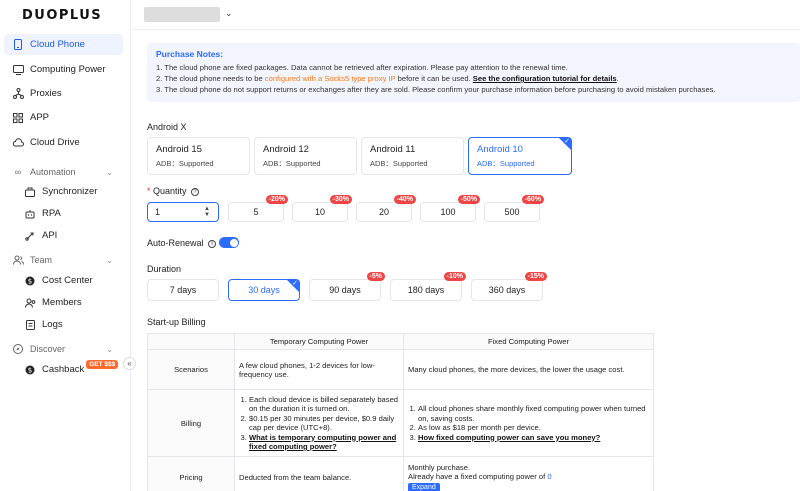 The height and width of the screenshot is (491, 800). I want to click on sidebar-group-automation: ∞ Automation ⌄, so click(63, 172).